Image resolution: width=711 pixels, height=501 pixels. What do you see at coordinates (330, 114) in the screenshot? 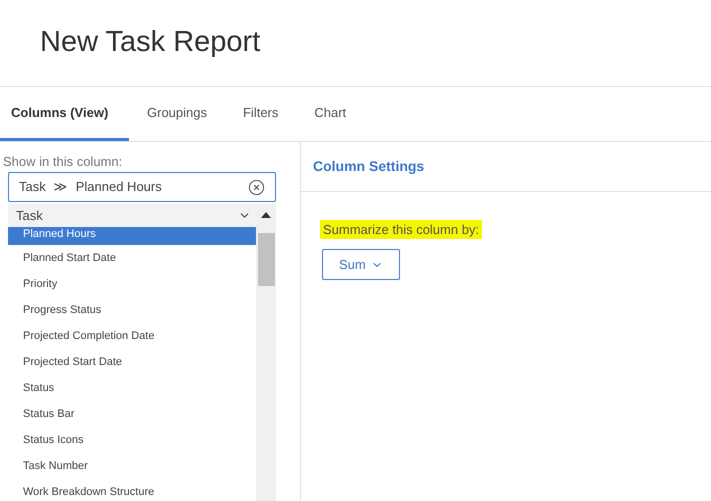
I see `tab: Chart` at bounding box center [330, 114].